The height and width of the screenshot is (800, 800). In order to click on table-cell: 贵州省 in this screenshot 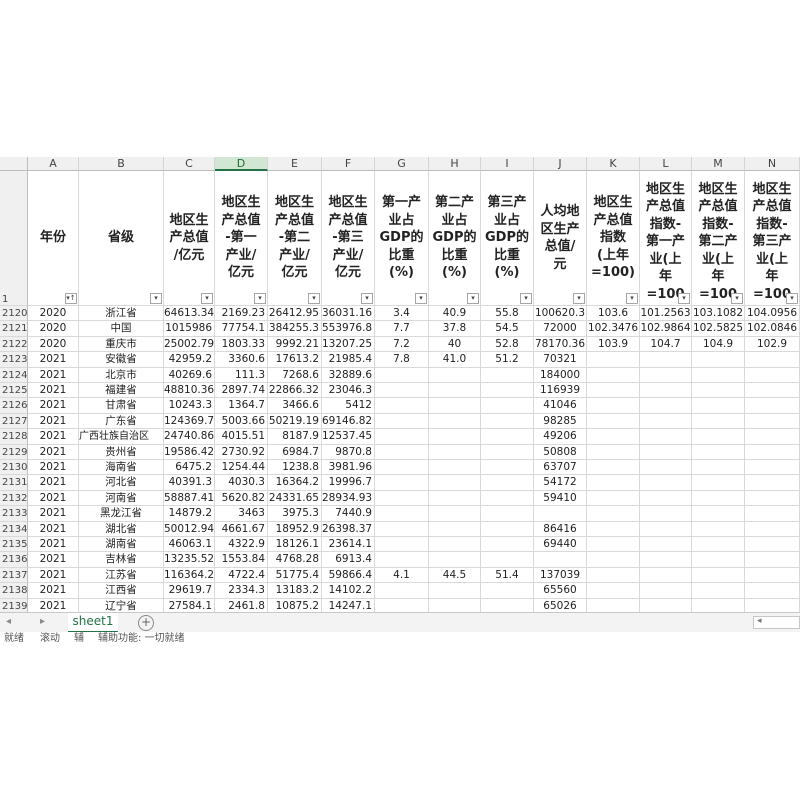, I will do `click(121, 452)`.